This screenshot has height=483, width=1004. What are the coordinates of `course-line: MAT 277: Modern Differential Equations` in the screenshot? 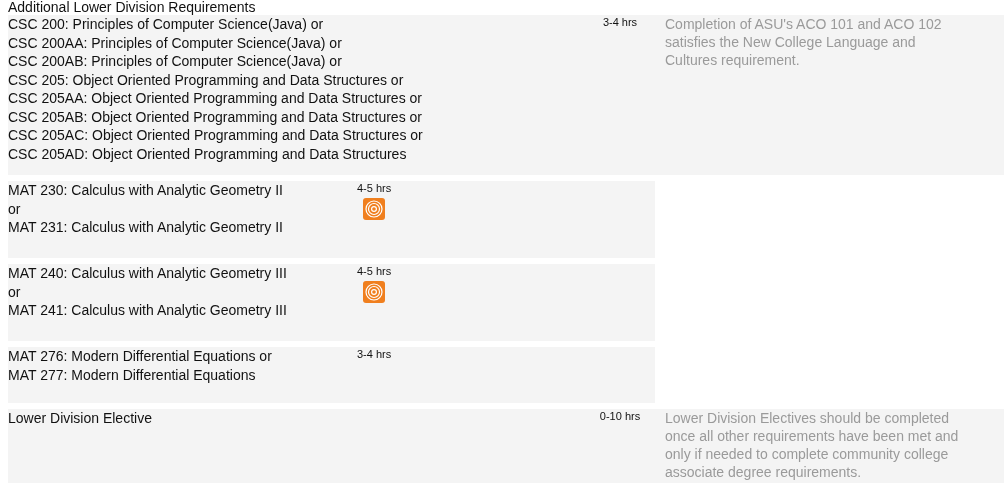 It's located at (132, 374).